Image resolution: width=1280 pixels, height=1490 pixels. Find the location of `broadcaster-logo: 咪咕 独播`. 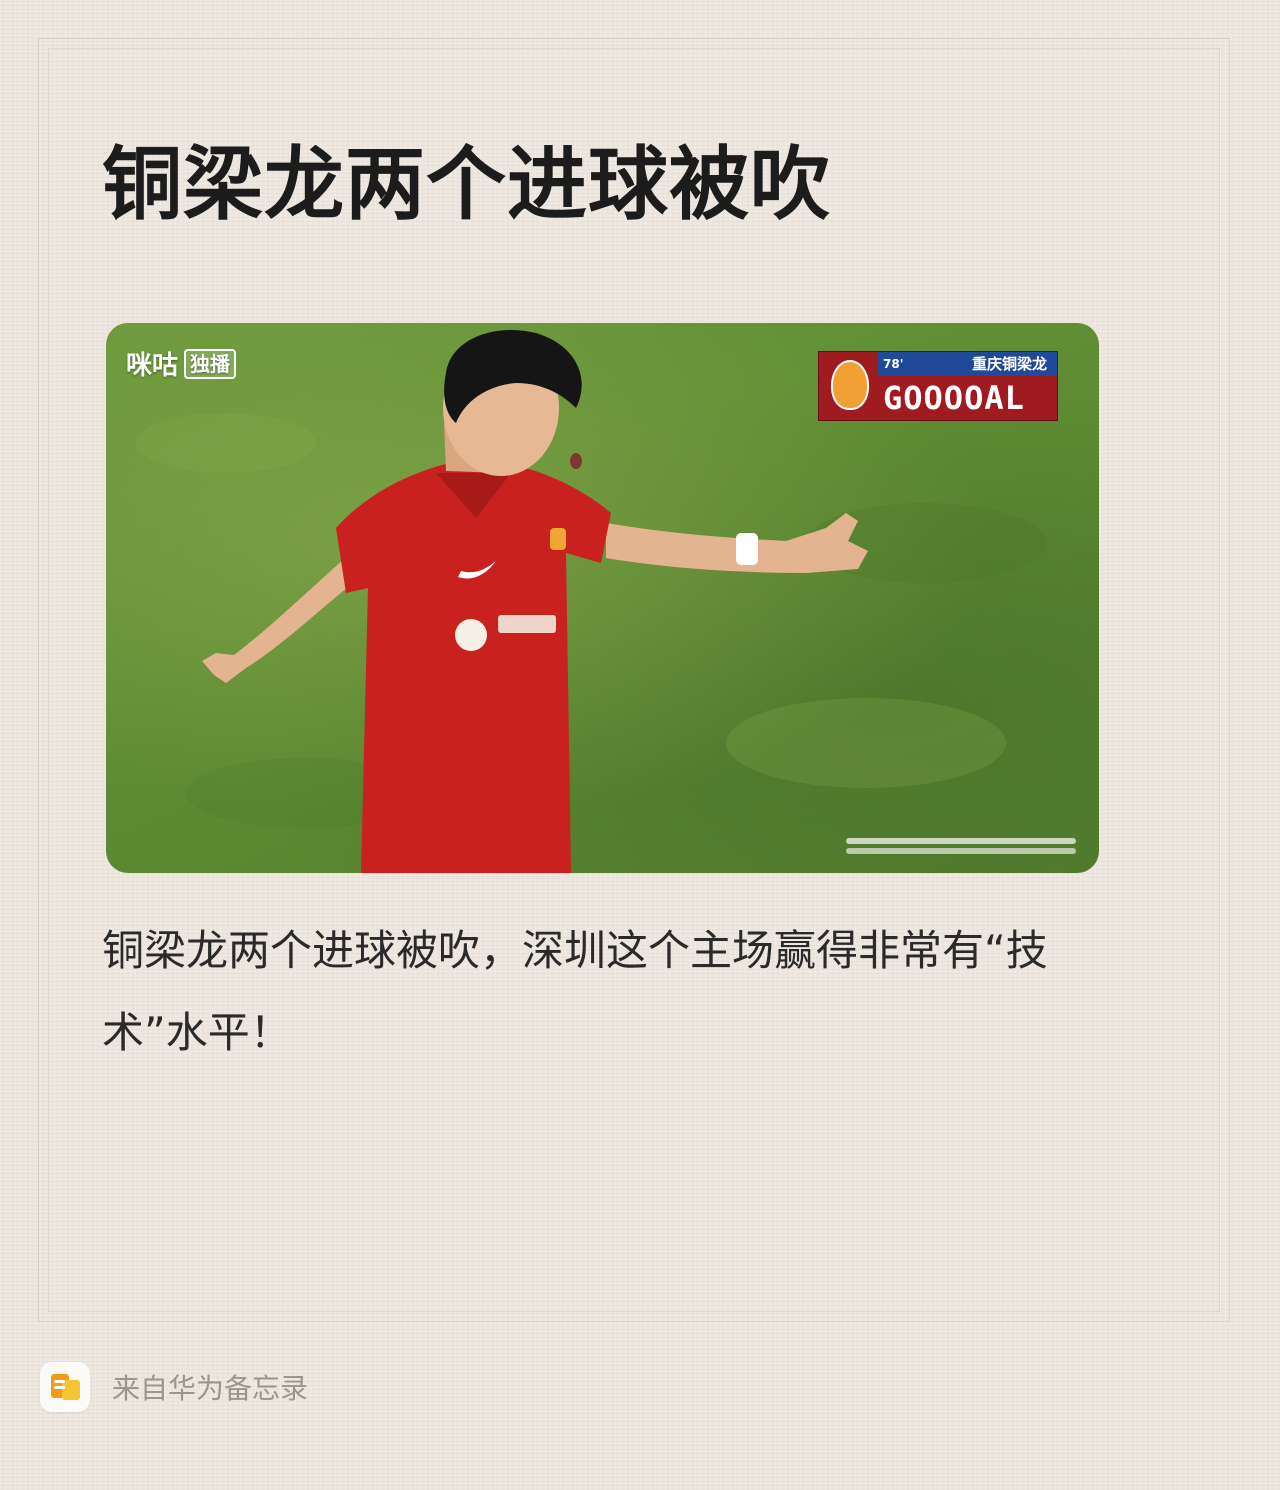

broadcaster-logo: 咪咕 独播 is located at coordinates (181, 363).